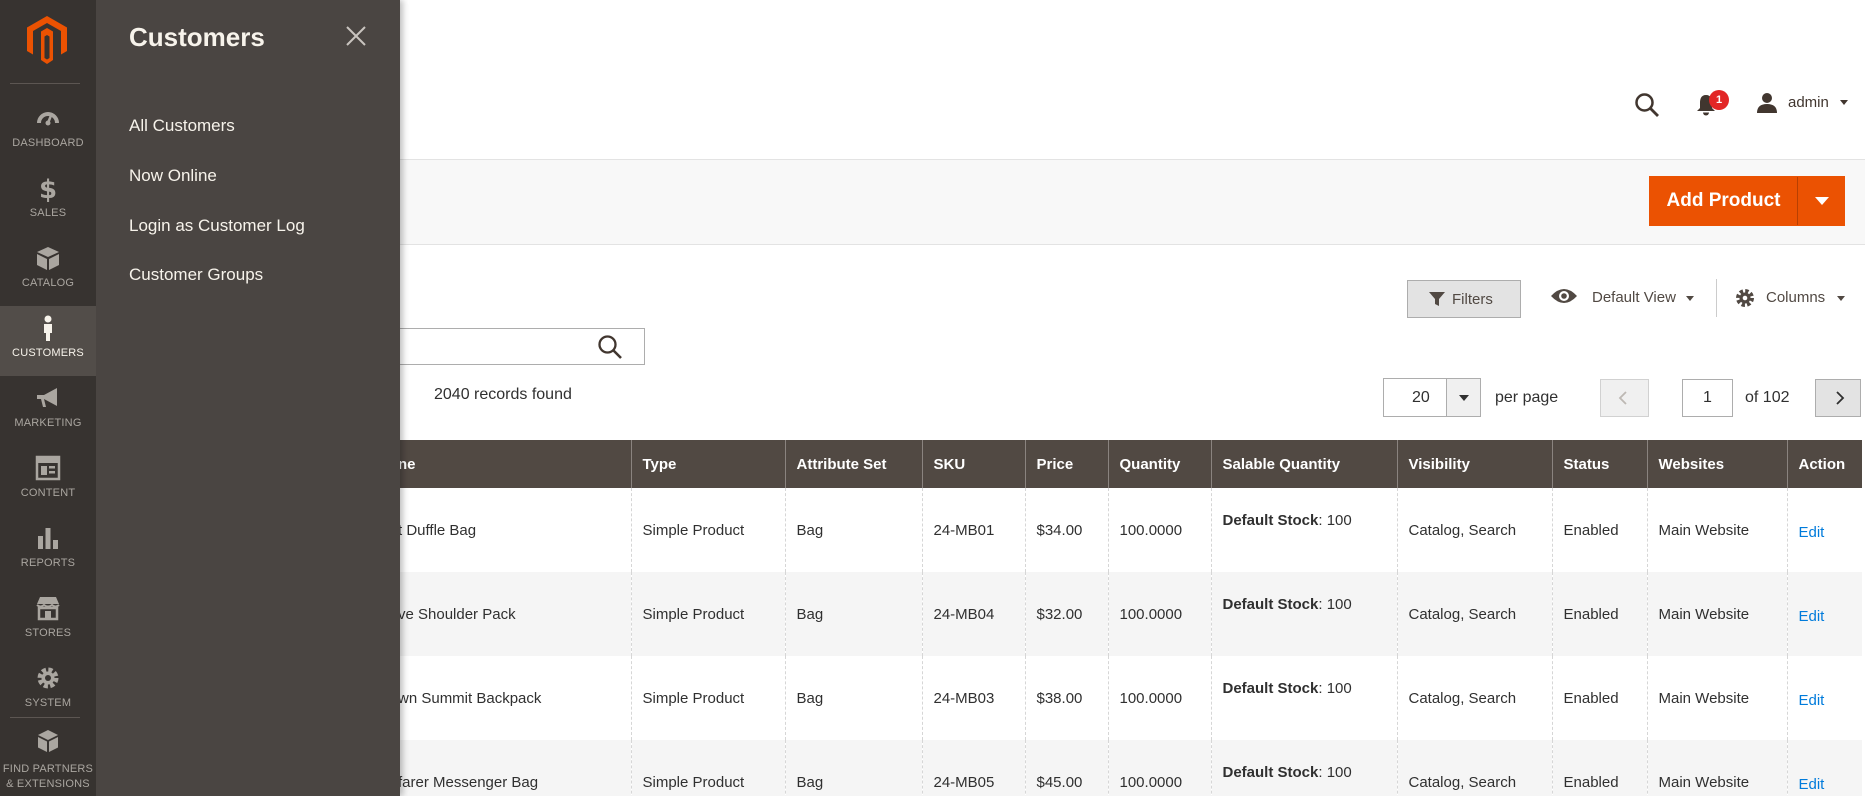 This screenshot has height=796, width=1865. I want to click on nav-label: STORES, so click(48, 633).